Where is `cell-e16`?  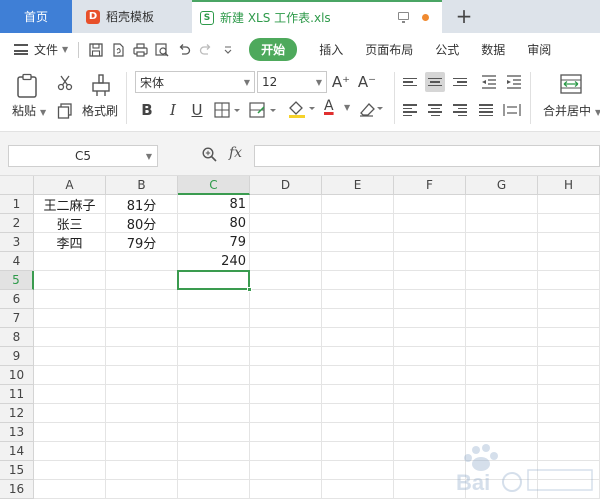 cell-e16 is located at coordinates (358, 489).